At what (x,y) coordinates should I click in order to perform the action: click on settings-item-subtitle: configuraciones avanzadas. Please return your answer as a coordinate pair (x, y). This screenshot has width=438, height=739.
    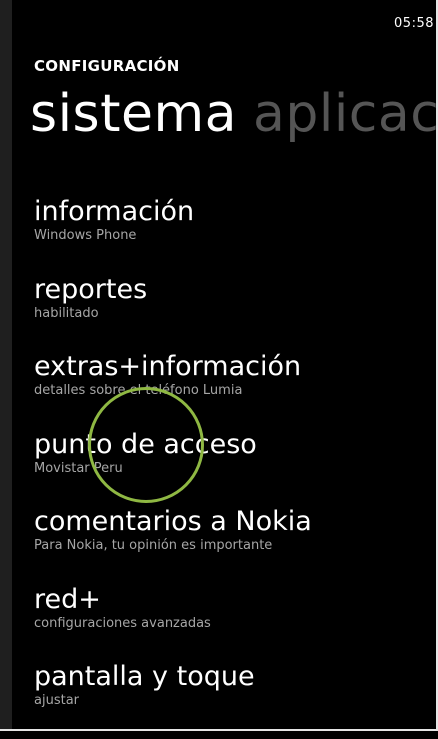
    Looking at the image, I should click on (122, 623).